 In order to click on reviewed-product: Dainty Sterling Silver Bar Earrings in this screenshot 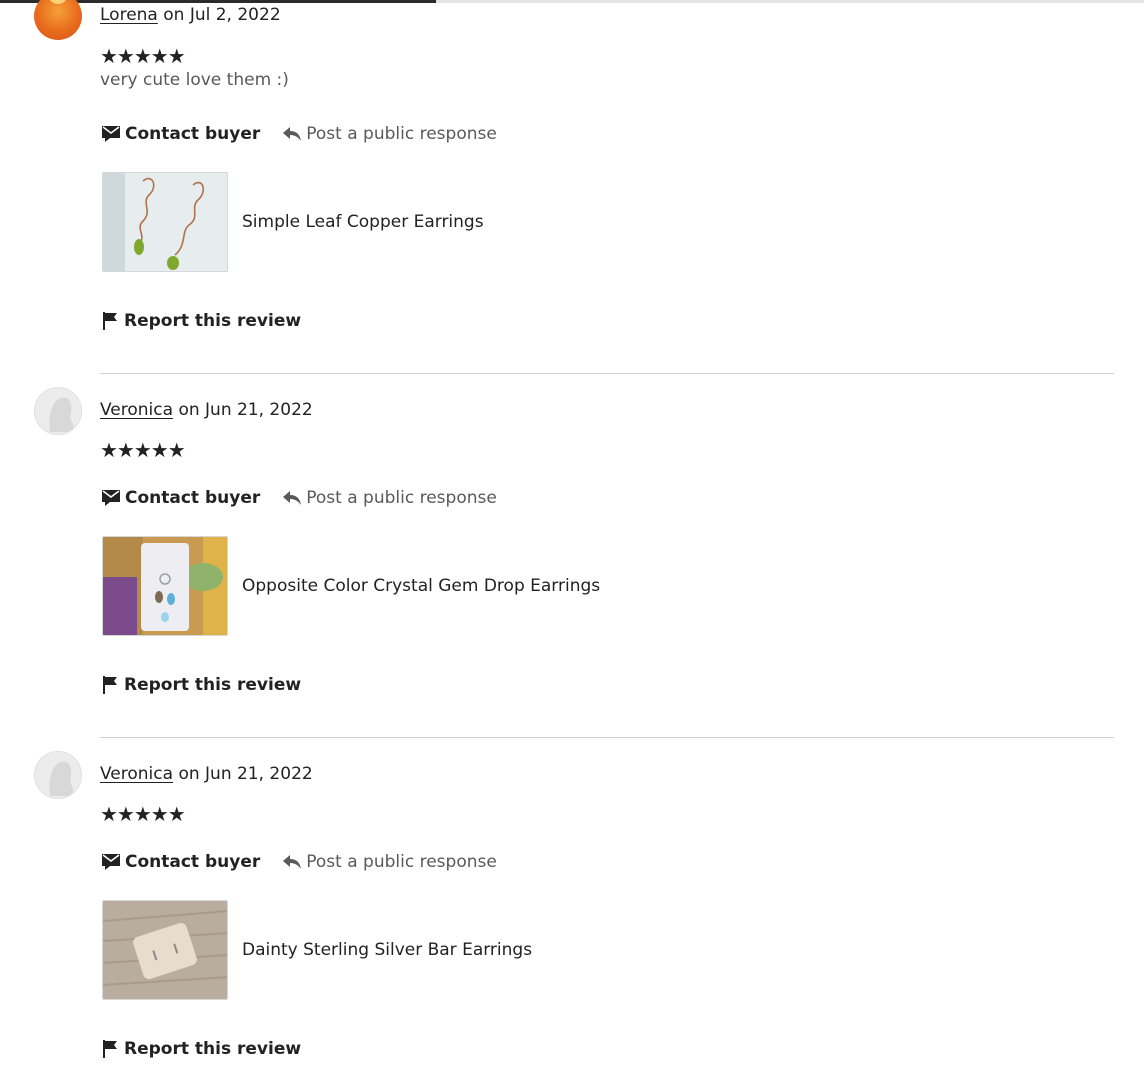, I will do `click(317, 950)`.